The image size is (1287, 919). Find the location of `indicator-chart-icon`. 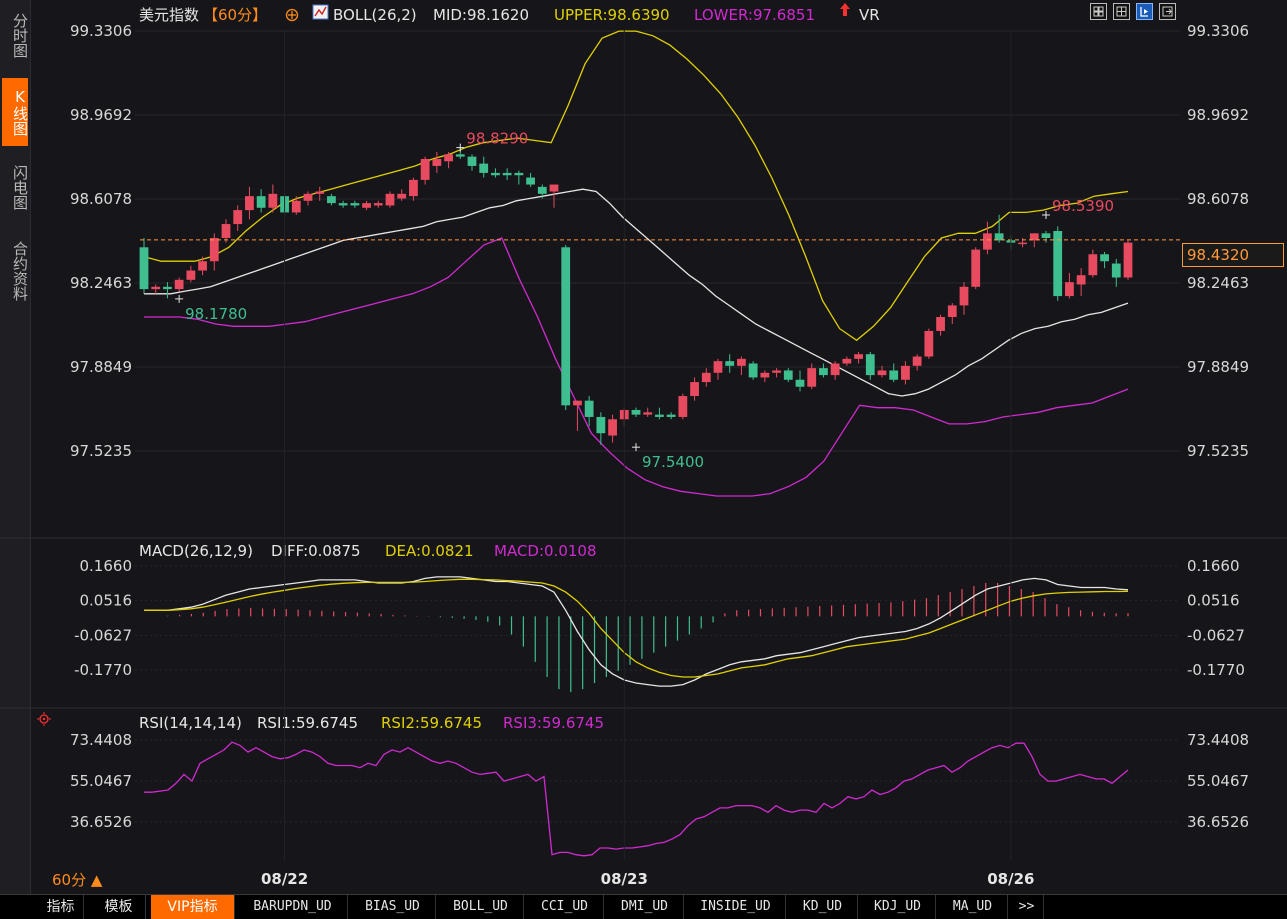

indicator-chart-icon is located at coordinates (320, 12).